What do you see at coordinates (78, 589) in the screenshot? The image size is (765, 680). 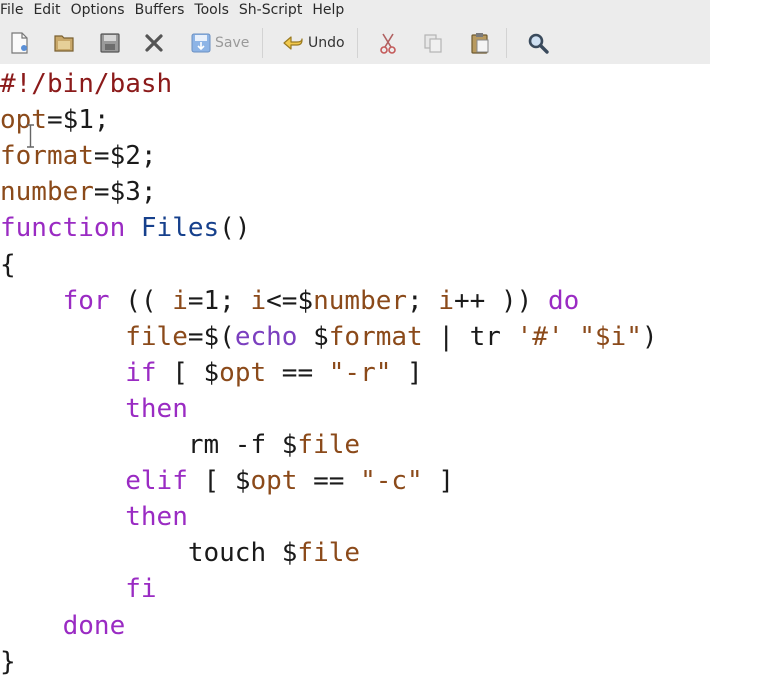 I see `code-line: fi` at bounding box center [78, 589].